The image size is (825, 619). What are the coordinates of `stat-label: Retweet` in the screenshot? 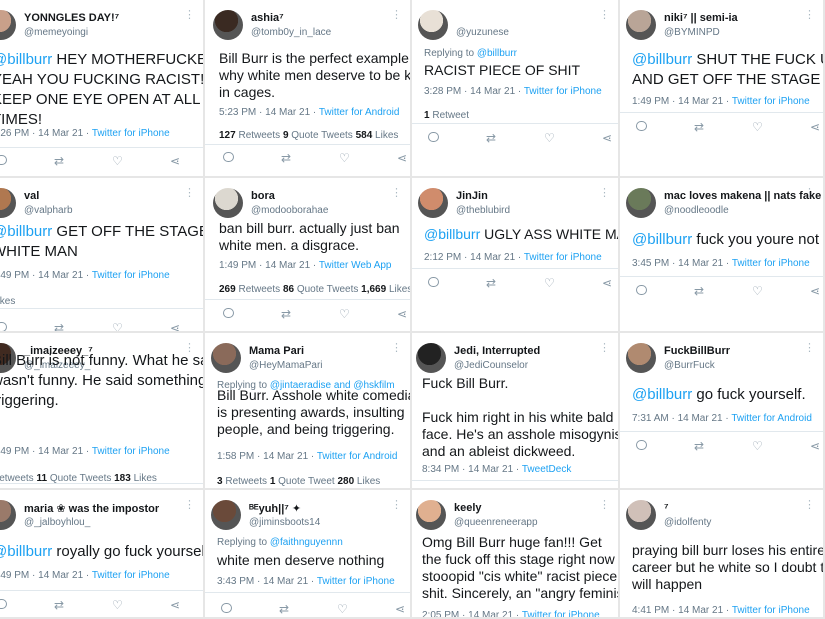 It's located at (449, 115).